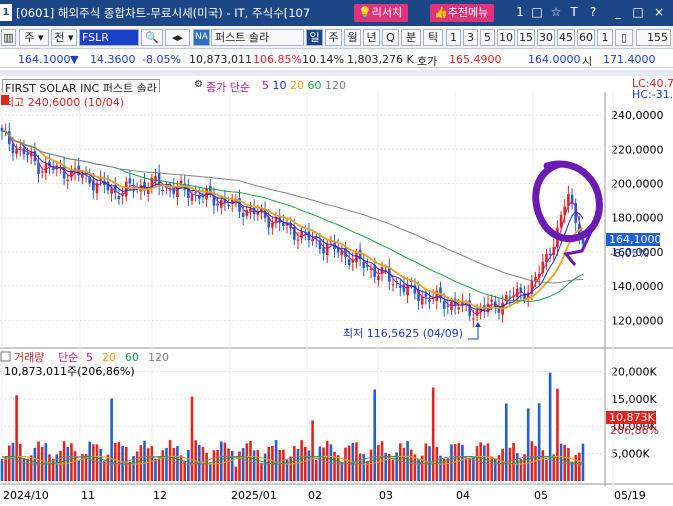 The height and width of the screenshot is (506, 673). What do you see at coordinates (314, 37) in the screenshot?
I see `period-button-day: 일` at bounding box center [314, 37].